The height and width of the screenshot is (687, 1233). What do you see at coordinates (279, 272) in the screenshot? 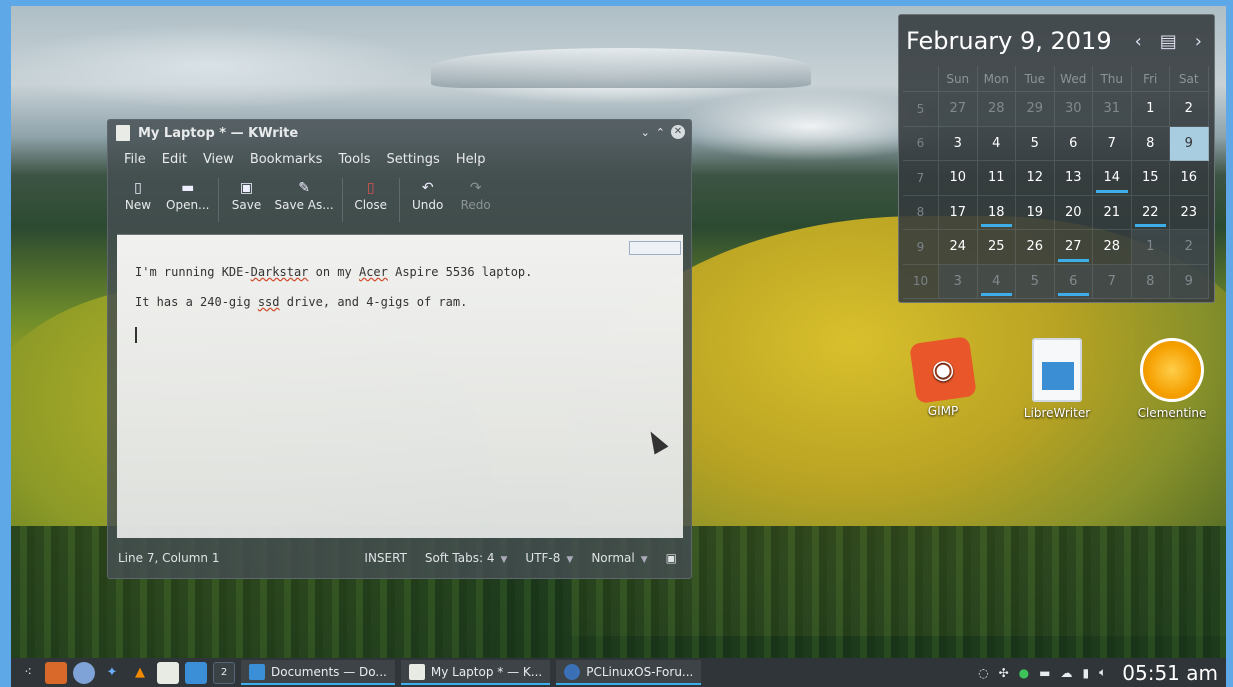
I see `misspelled-word: Darkstar` at bounding box center [279, 272].